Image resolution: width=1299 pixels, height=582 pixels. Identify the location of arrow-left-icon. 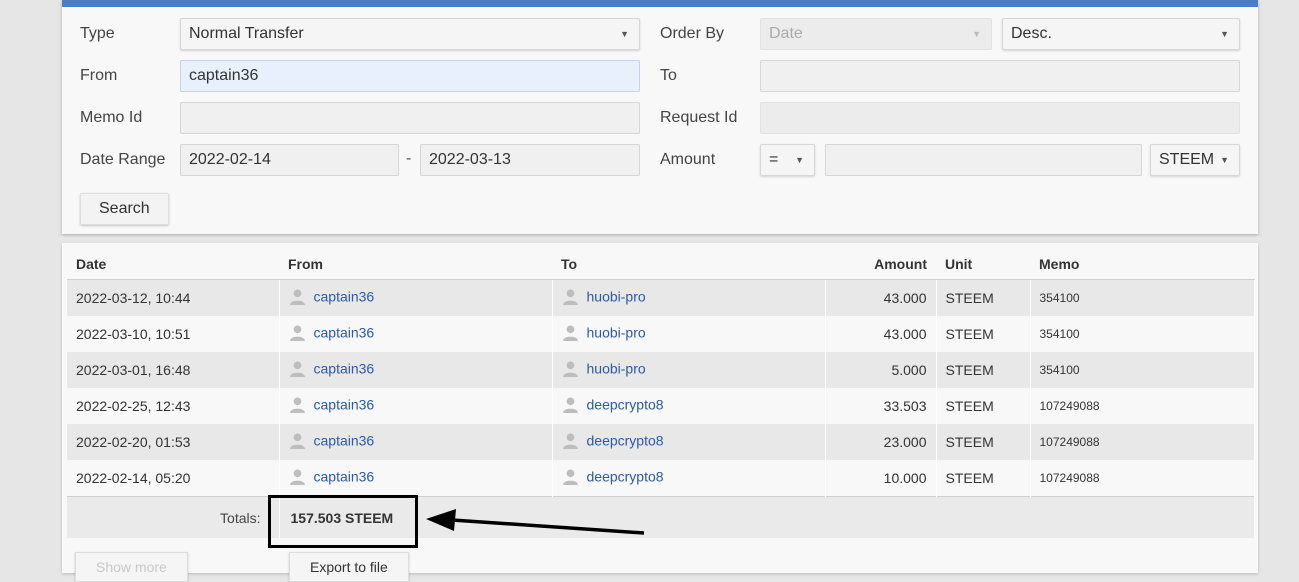
(535, 522).